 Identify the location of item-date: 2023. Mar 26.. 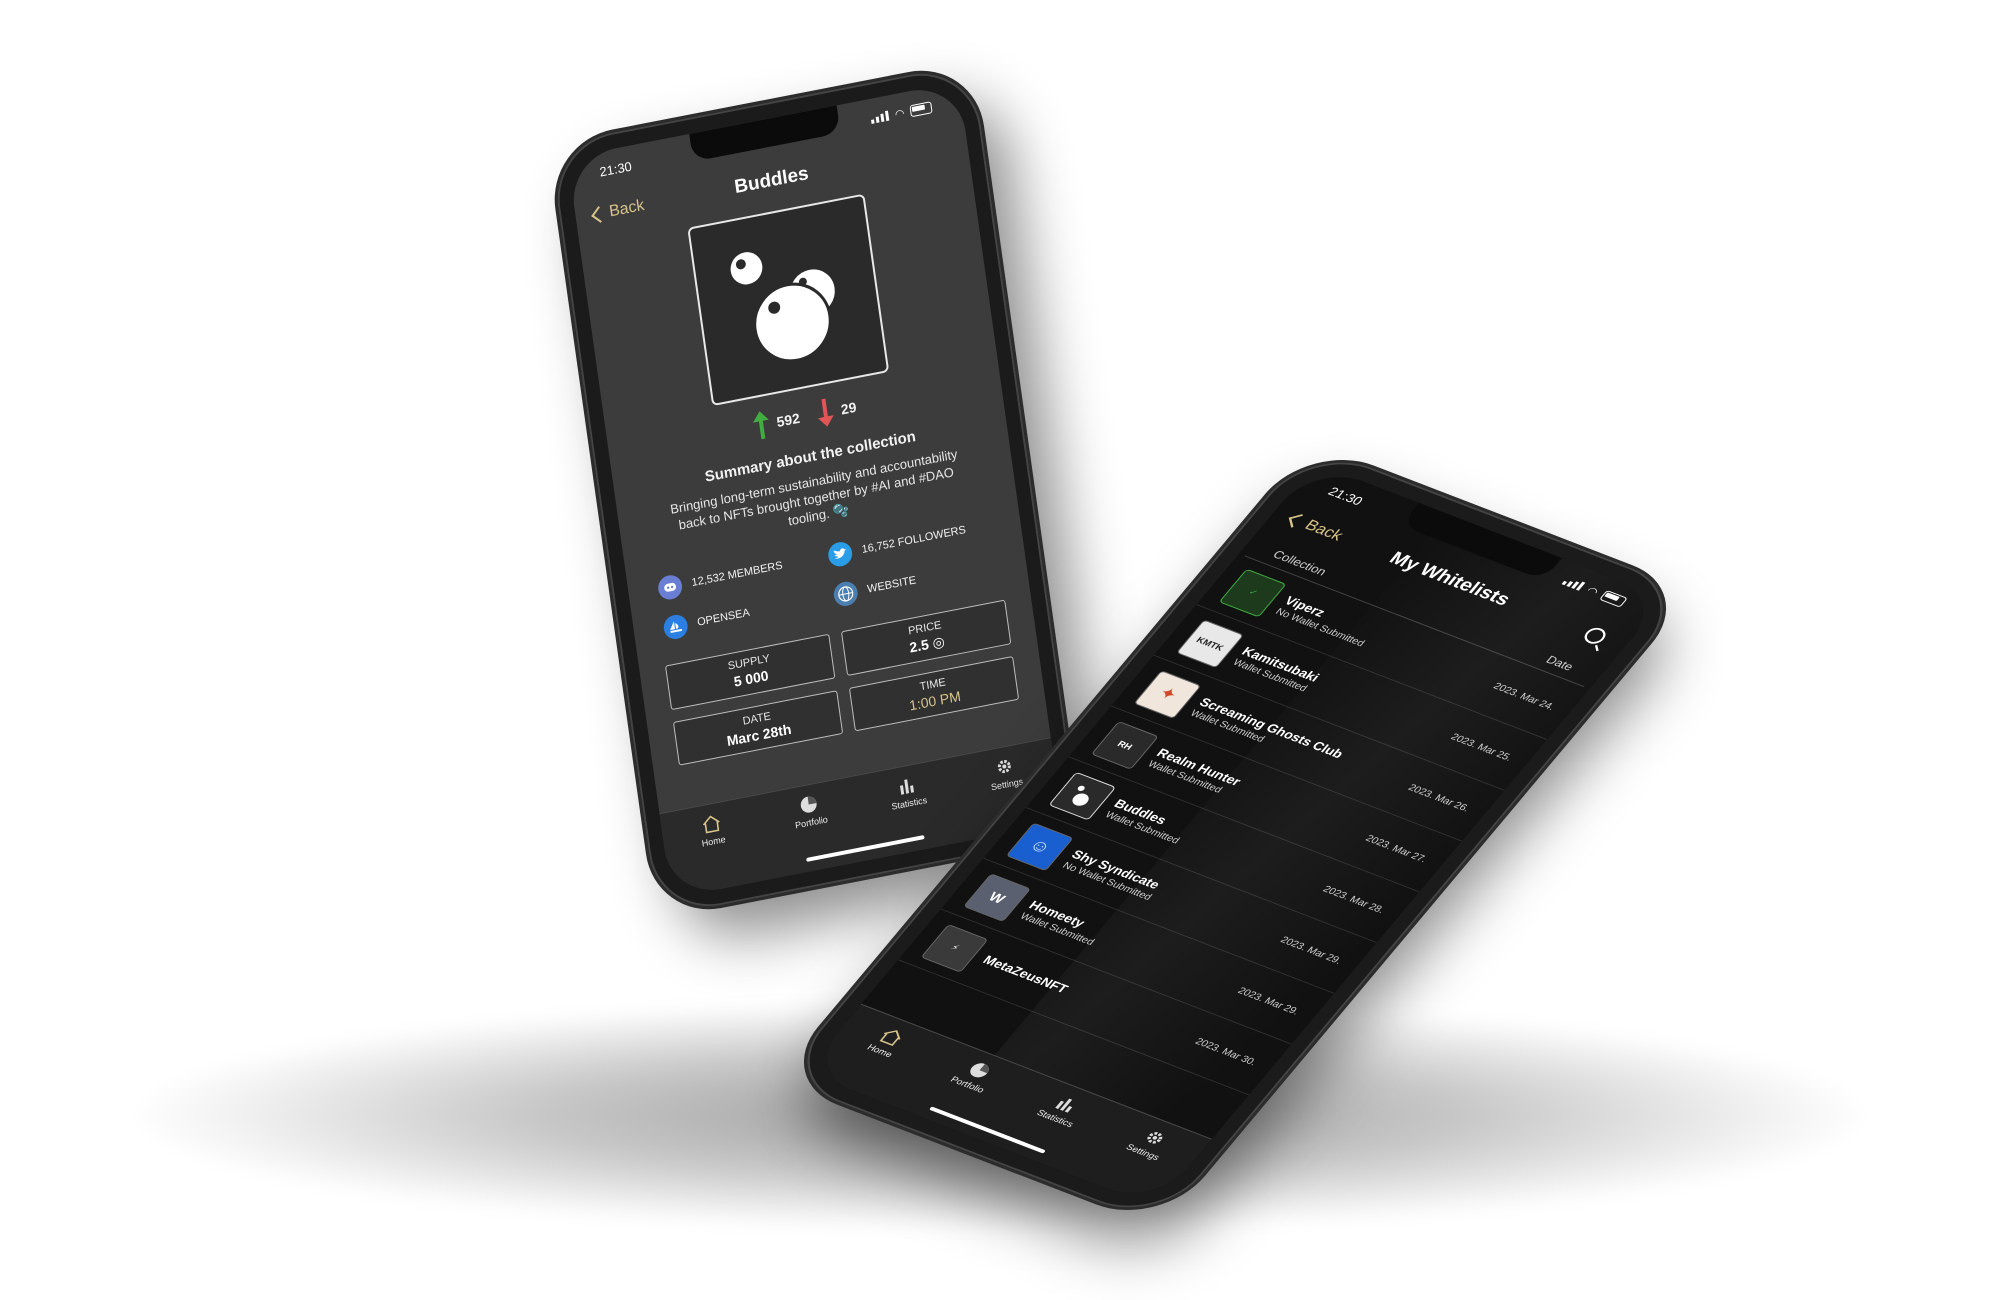
(1438, 798).